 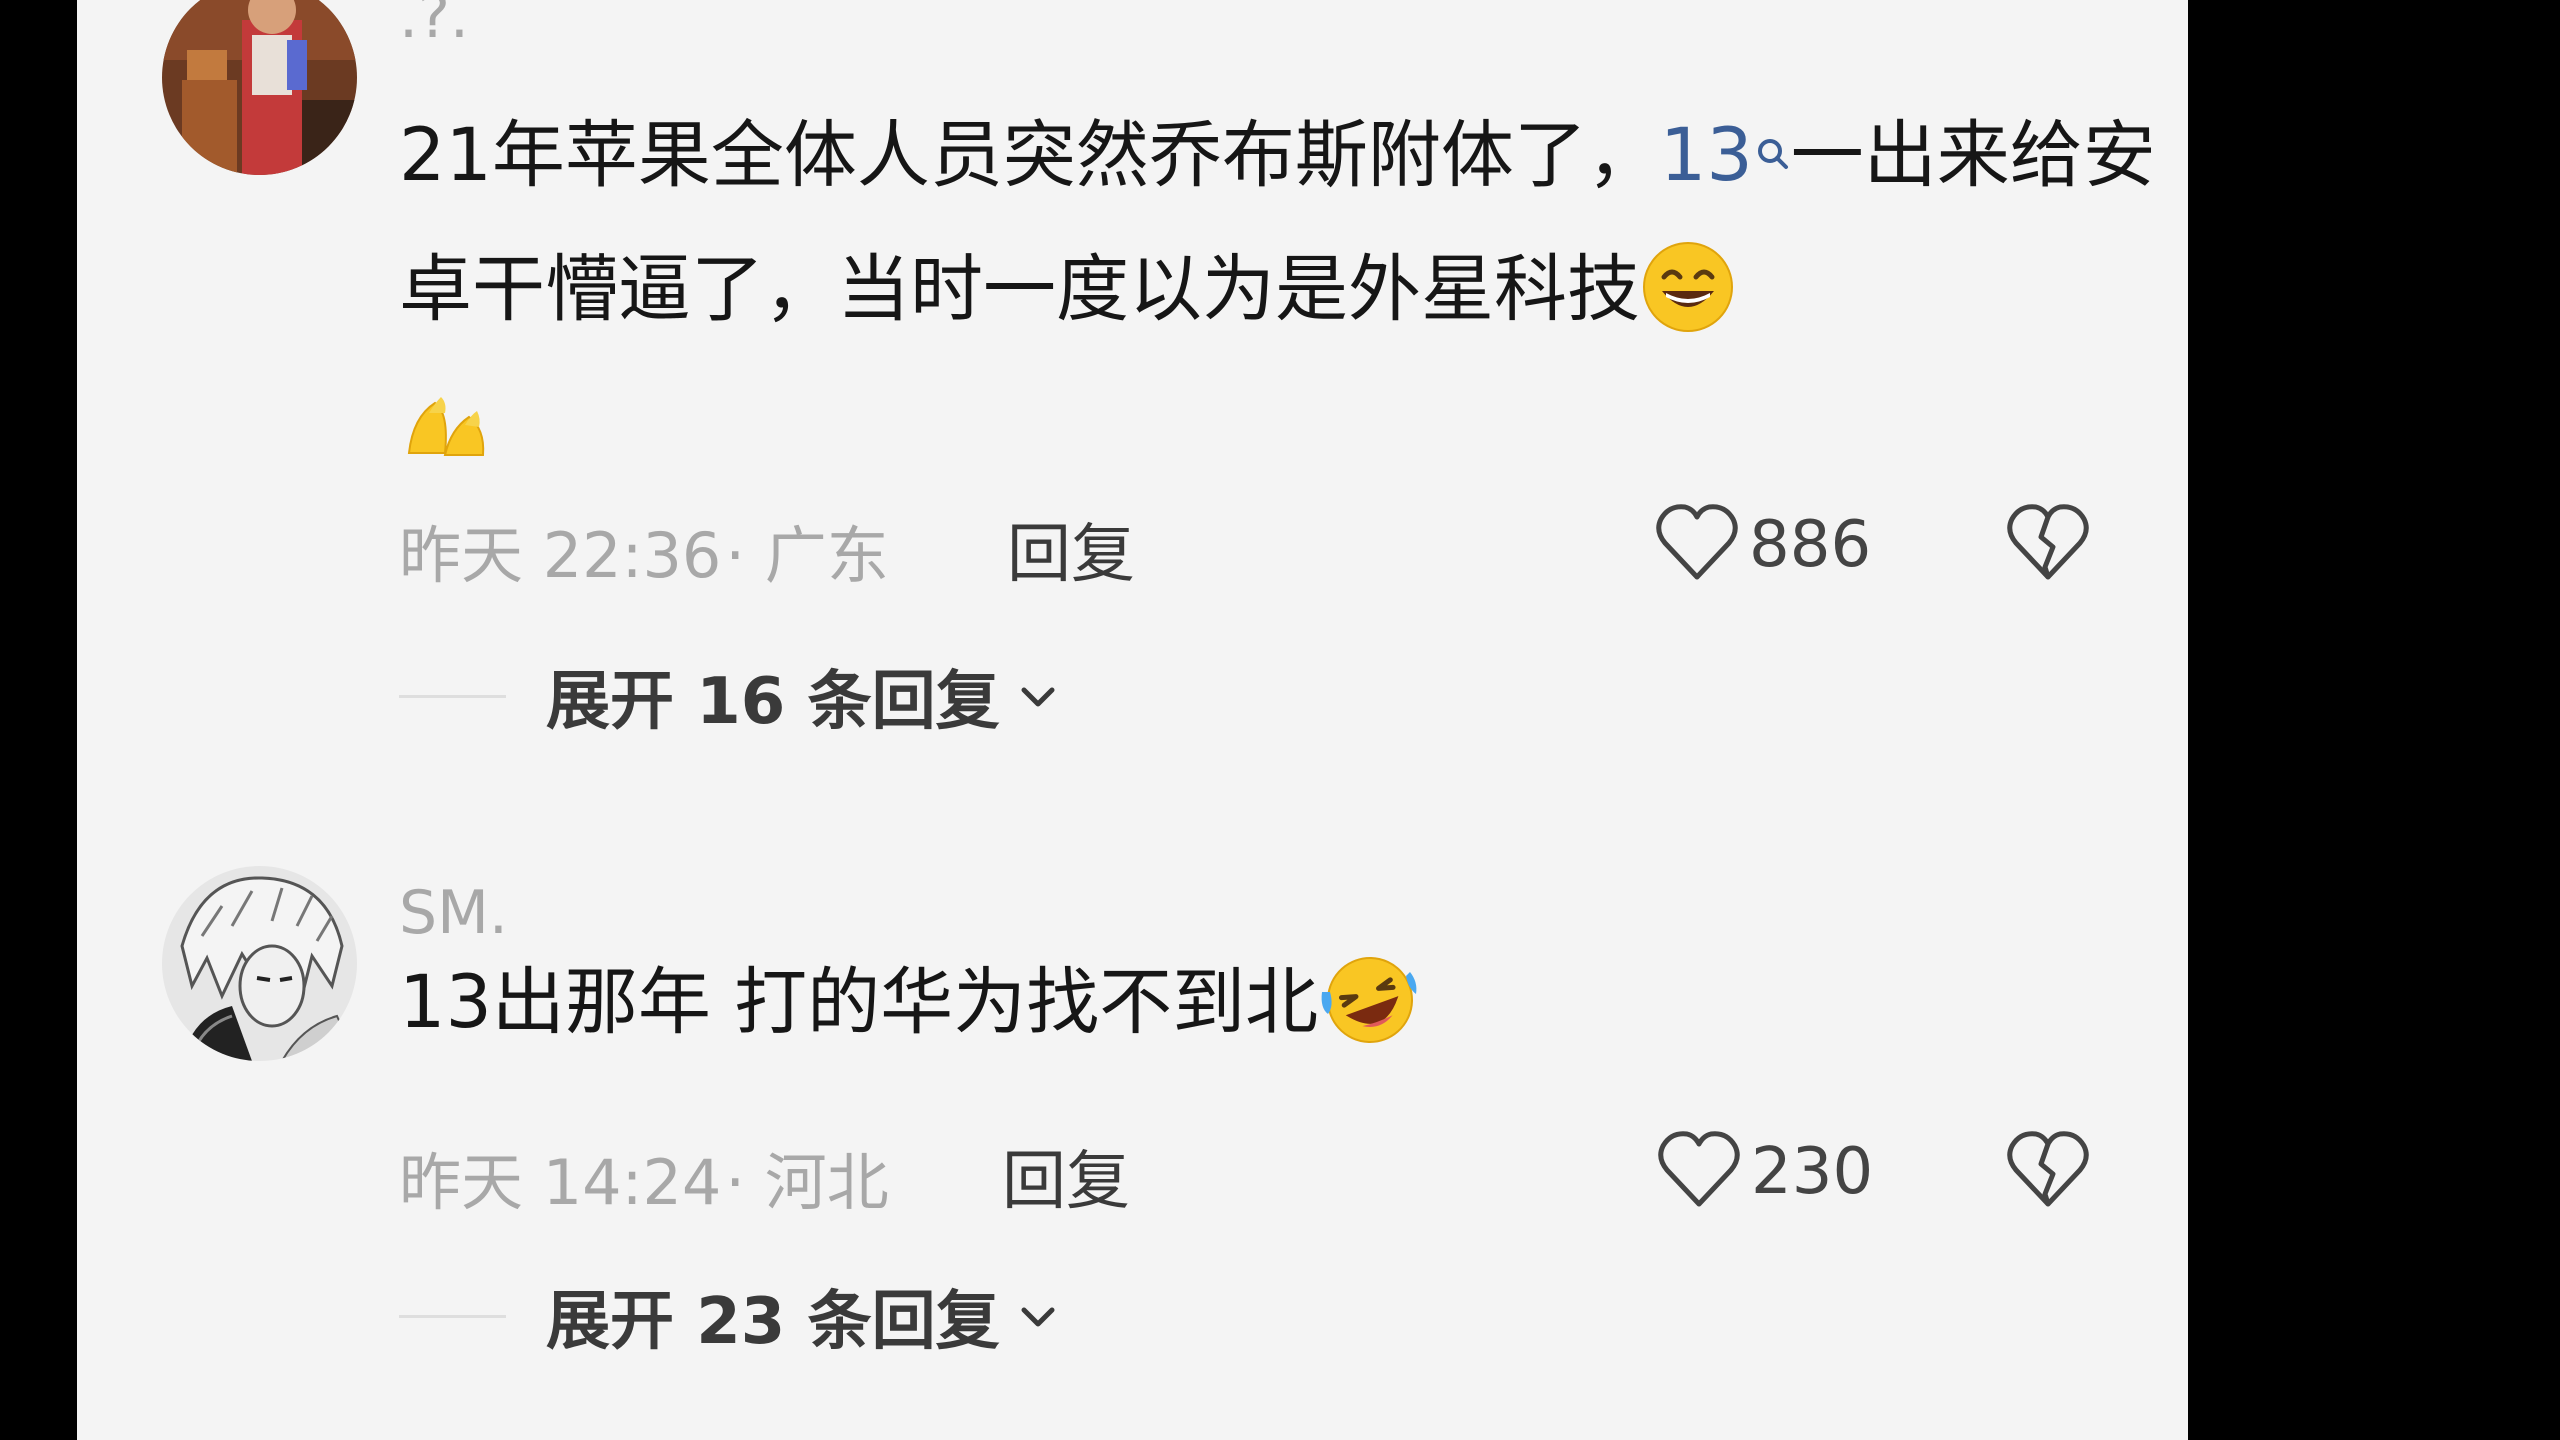 I want to click on comment-meta: 昨天 14:24· 河北, so click(x=644, y=1177).